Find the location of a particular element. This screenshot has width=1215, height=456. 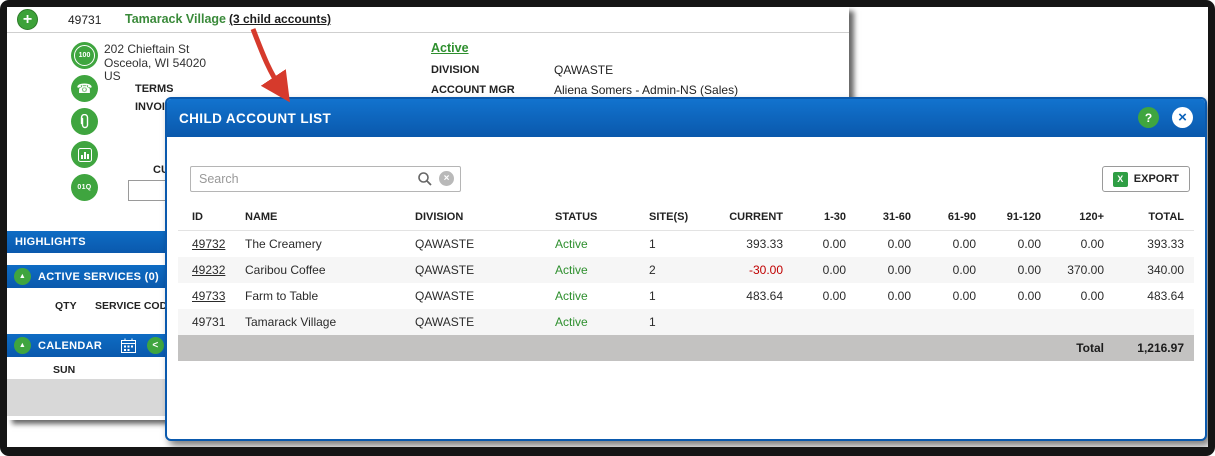

cell-name: Farm to Table is located at coordinates (282, 296).